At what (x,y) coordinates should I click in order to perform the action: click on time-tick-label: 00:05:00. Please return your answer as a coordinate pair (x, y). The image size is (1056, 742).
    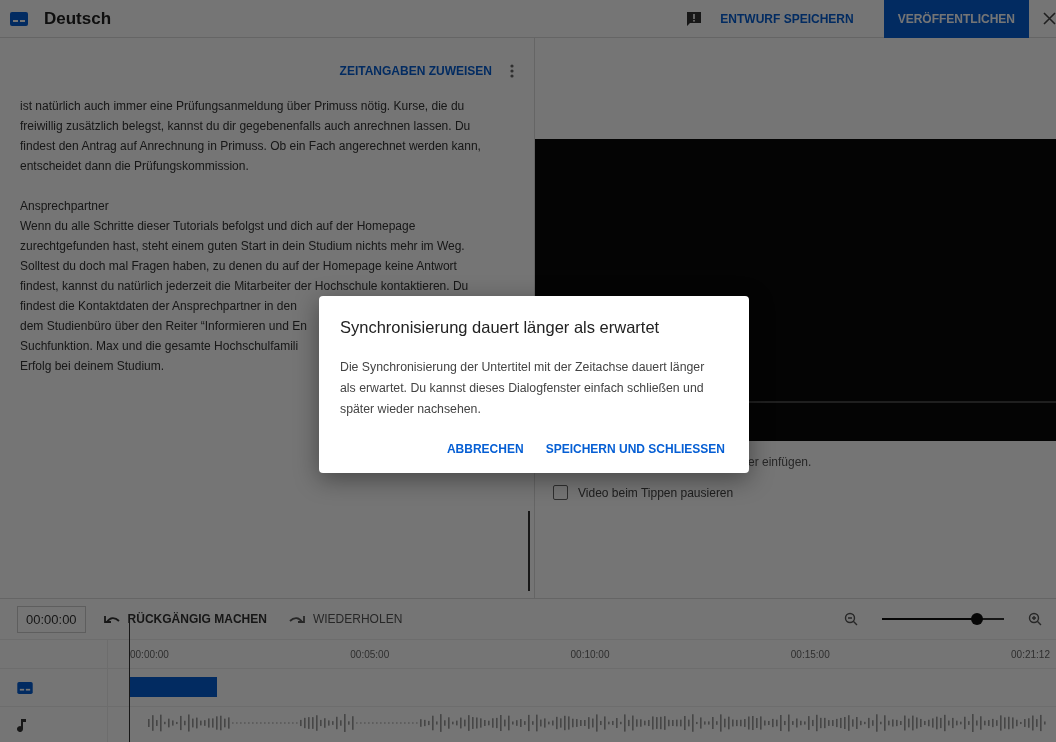
    Looking at the image, I should click on (370, 654).